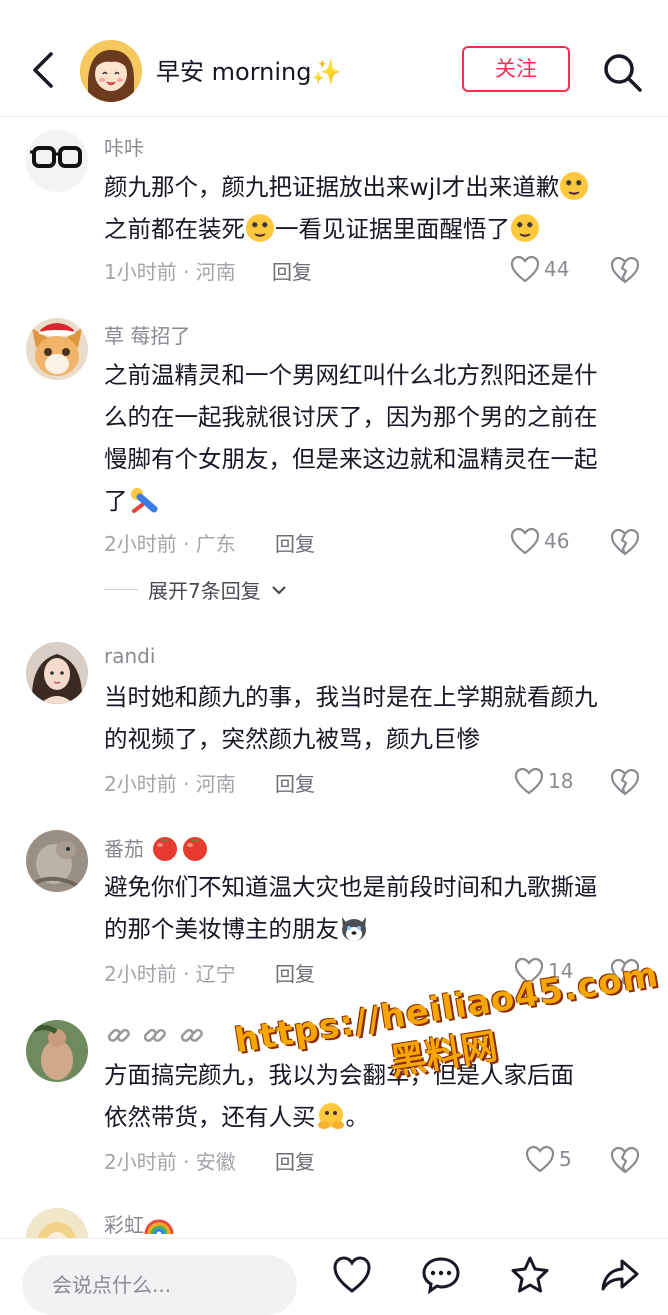  I want to click on falling-person-emoji-icon, so click(143, 500).